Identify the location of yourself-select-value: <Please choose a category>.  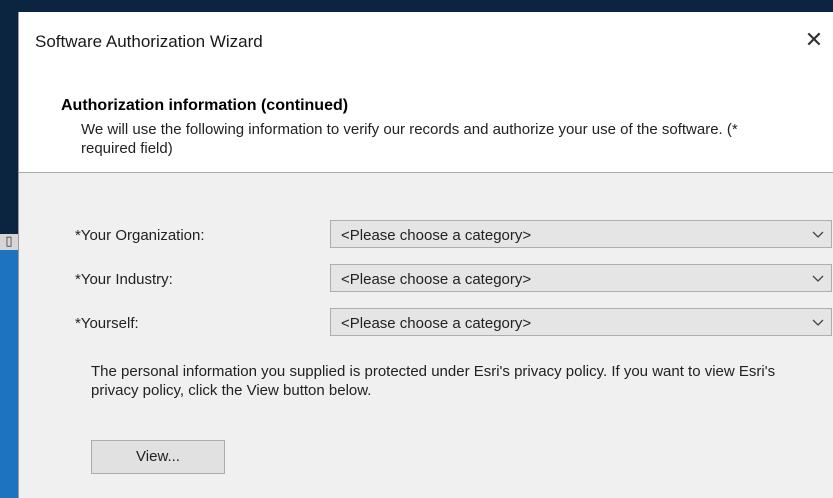
(436, 323).